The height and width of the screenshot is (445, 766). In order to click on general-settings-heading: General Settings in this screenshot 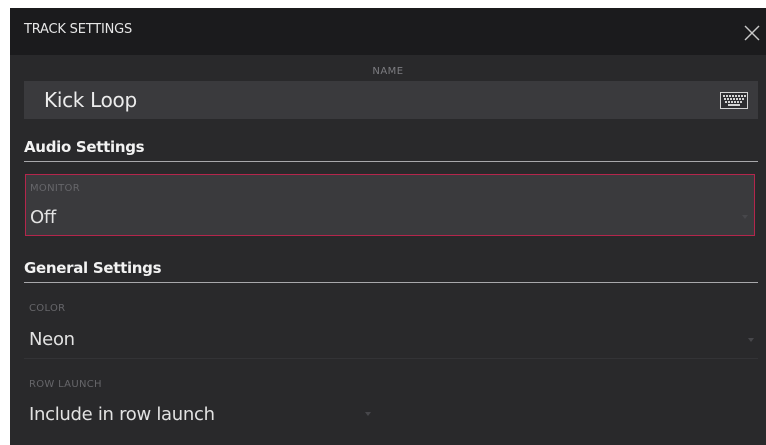, I will do `click(93, 268)`.